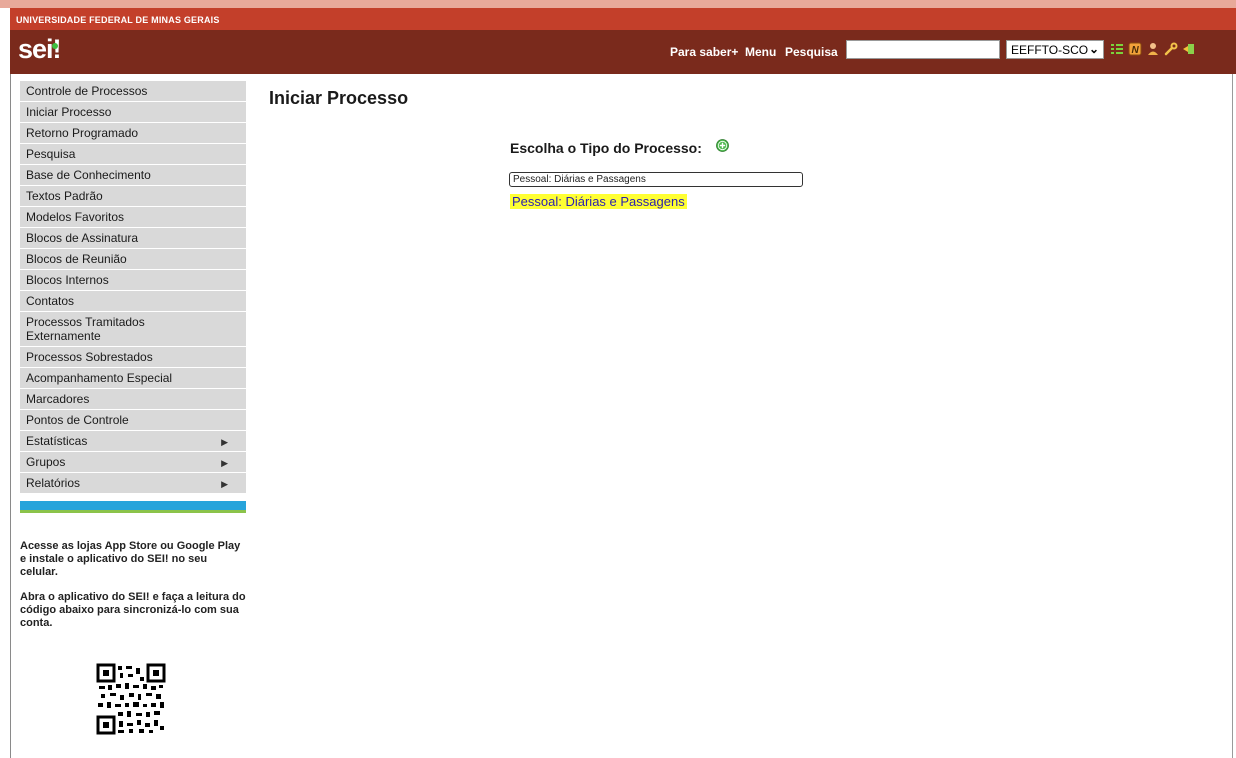  Describe the element at coordinates (1232, 416) in the screenshot. I see `page-border-right` at that location.